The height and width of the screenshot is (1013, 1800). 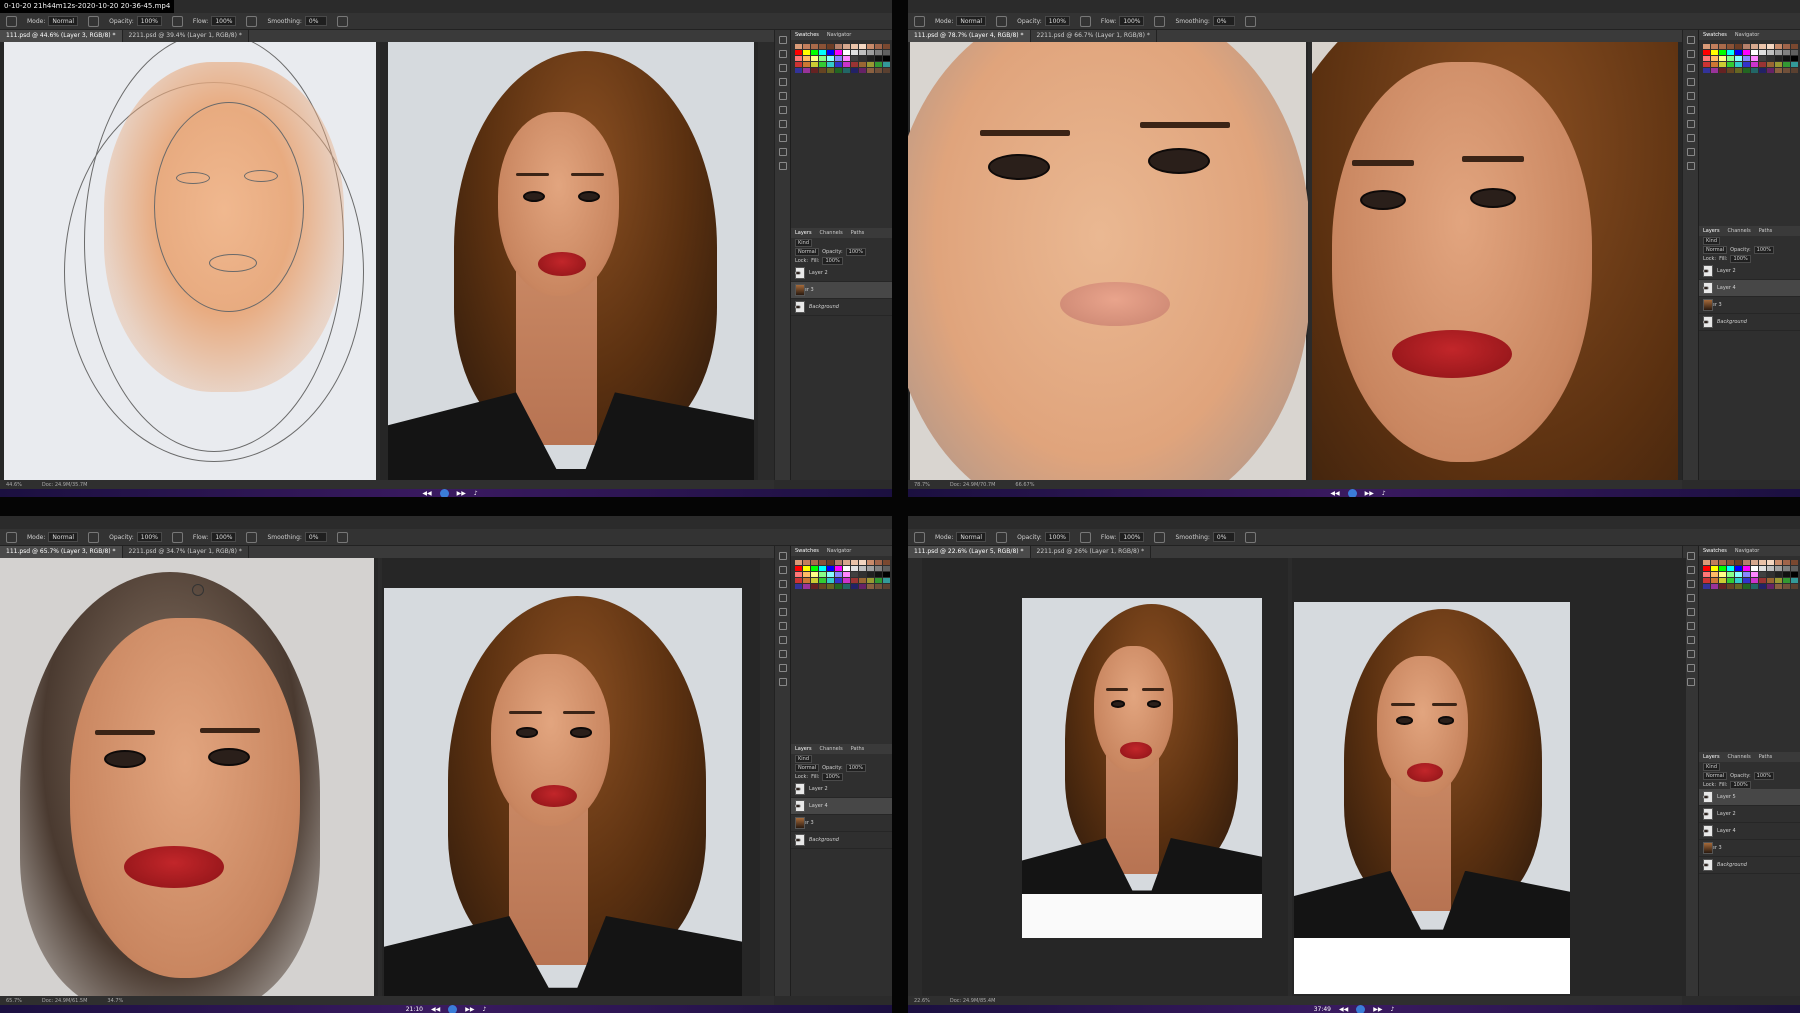 I want to click on tab-paths: Paths, so click(x=858, y=749).